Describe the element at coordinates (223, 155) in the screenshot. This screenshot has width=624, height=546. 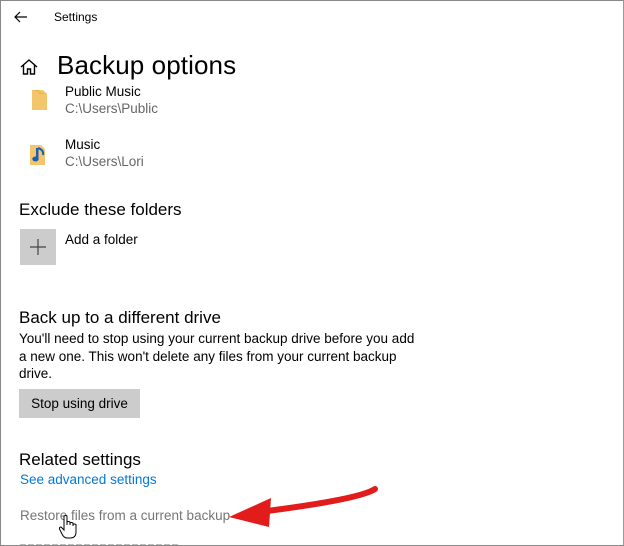
I see `folder-item-music: Music C:\Users\Lori` at that location.